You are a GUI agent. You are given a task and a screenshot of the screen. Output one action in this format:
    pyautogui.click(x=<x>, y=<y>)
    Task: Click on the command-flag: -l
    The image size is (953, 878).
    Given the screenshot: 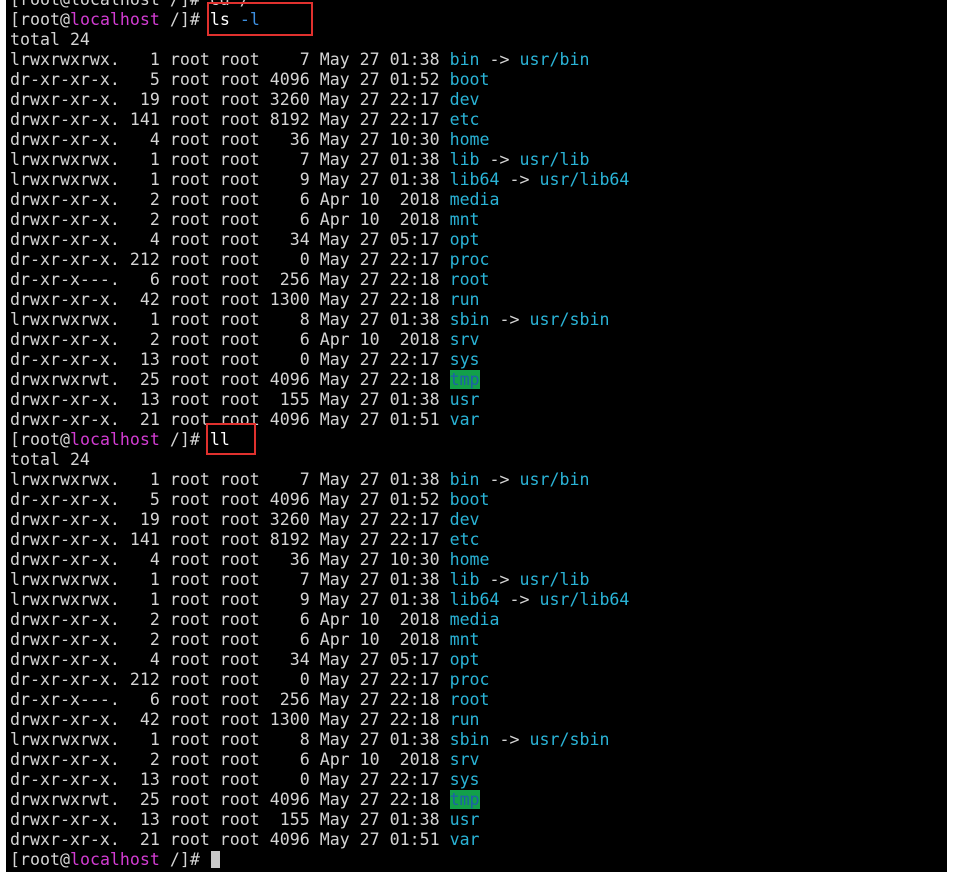 What is the action you would take?
    pyautogui.click(x=249, y=19)
    